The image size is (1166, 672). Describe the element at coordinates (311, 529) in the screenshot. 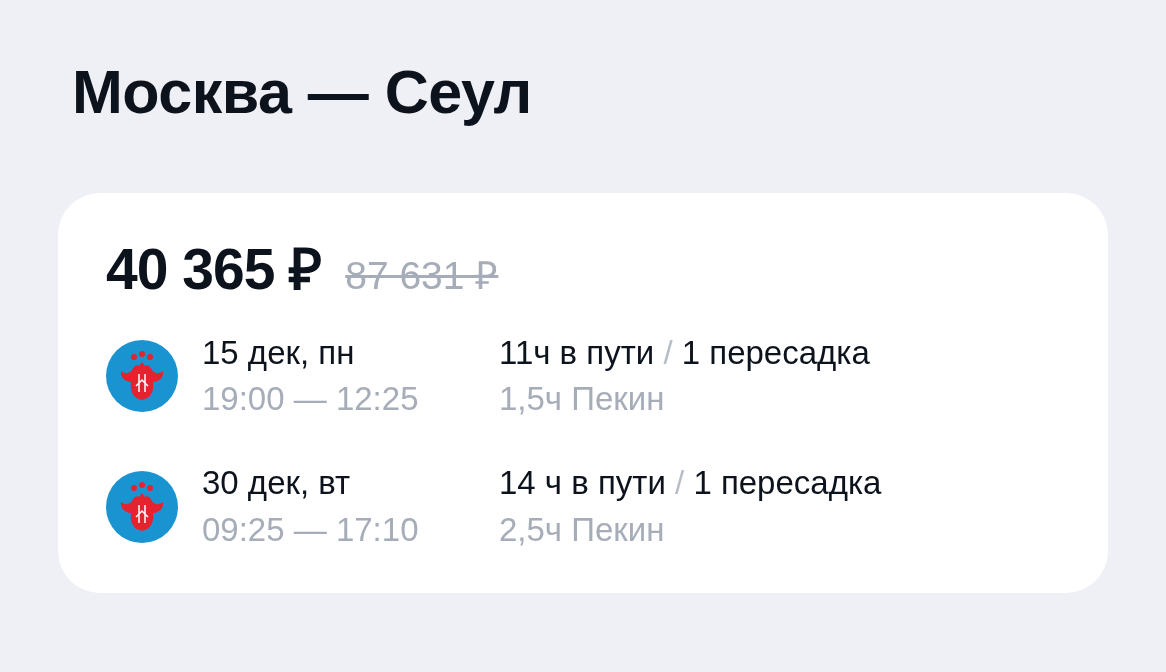

I see `flight-times: 09:25 — 17:10` at that location.